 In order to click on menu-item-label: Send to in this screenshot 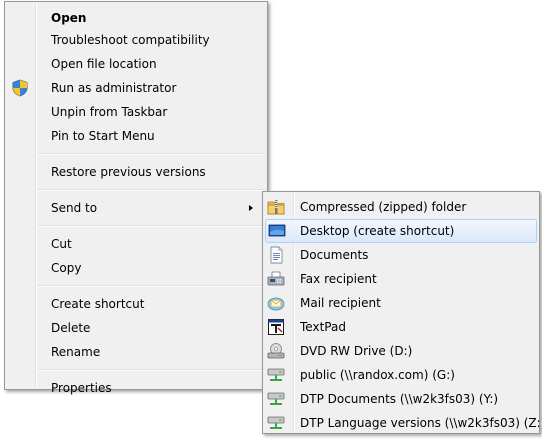, I will do `click(74, 208)`.